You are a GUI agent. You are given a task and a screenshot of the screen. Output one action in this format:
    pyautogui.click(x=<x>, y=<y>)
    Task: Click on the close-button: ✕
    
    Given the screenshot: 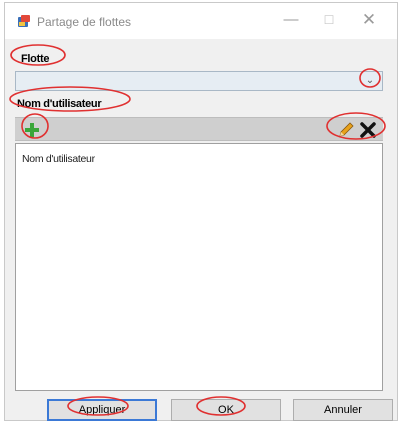 What is the action you would take?
    pyautogui.click(x=369, y=20)
    